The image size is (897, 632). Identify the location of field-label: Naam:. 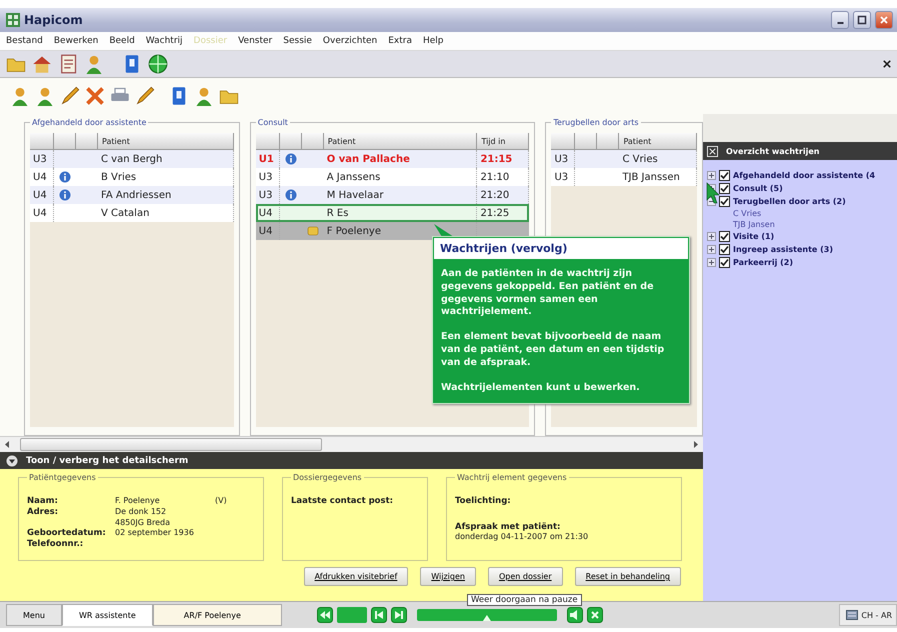
(43, 501).